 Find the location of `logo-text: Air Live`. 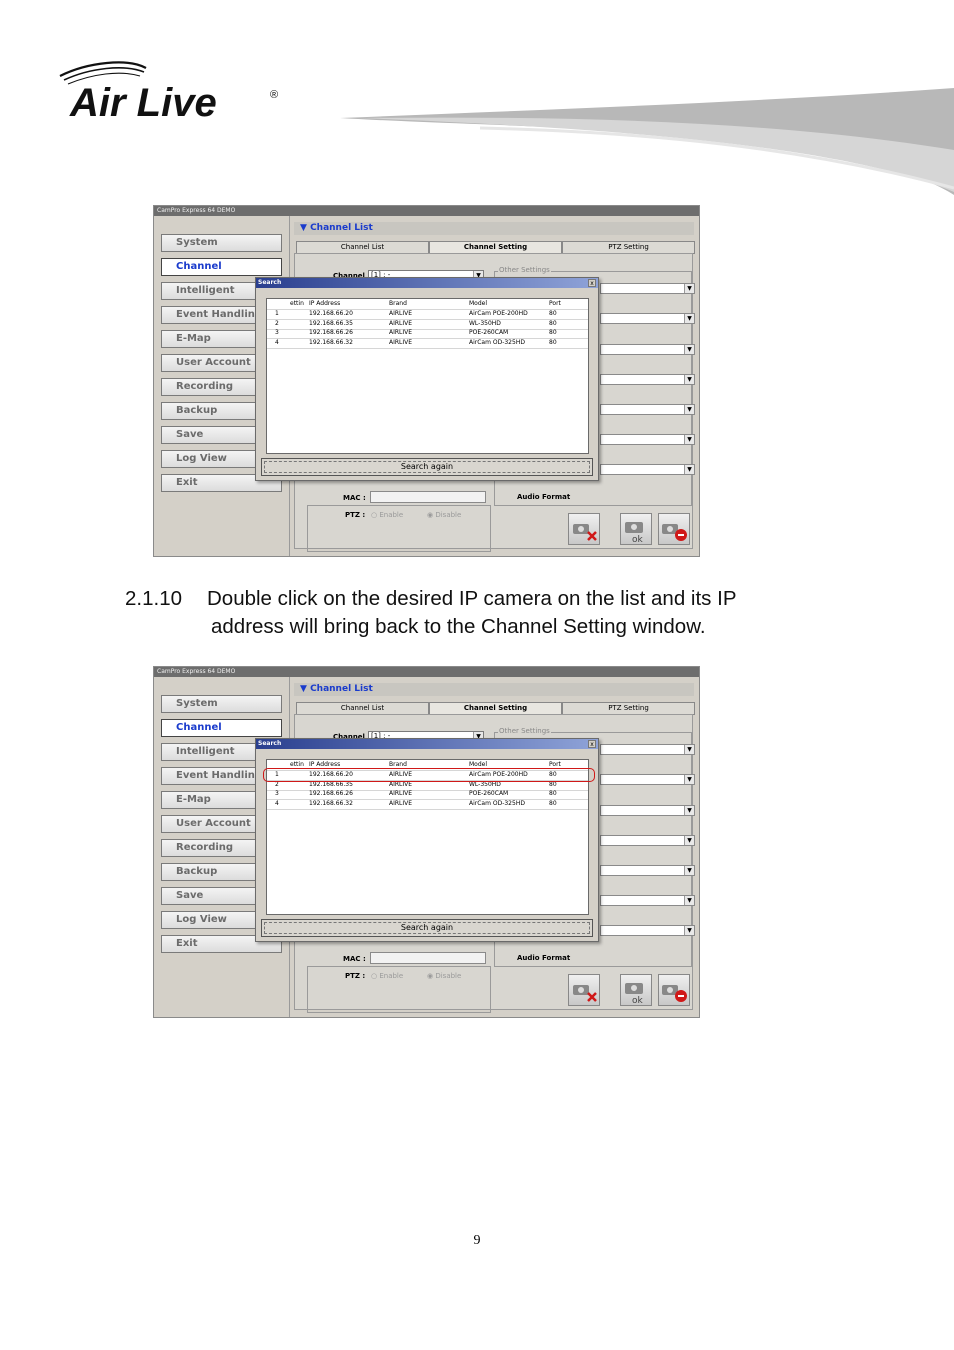

logo-text: Air Live is located at coordinates (143, 101).